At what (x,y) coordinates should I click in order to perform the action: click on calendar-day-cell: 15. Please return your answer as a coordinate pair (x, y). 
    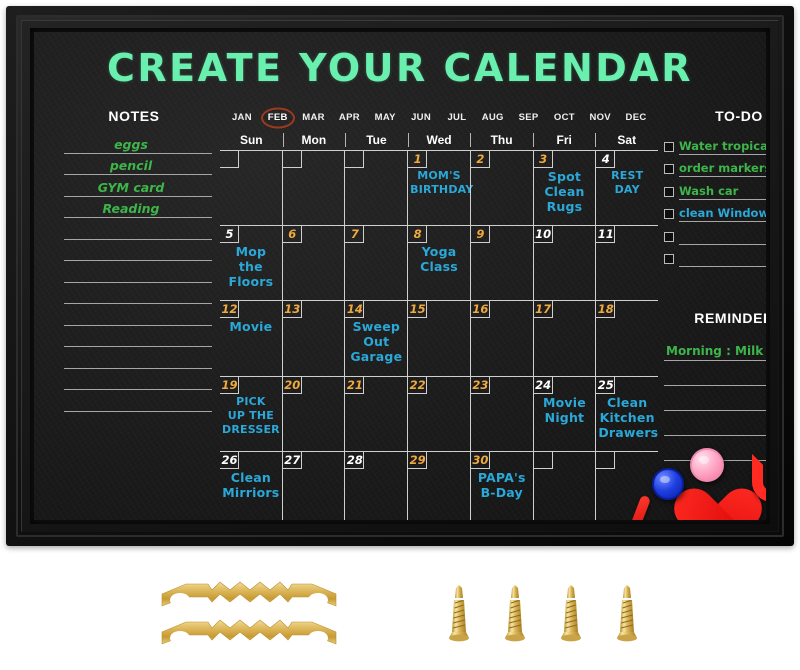
    Looking at the image, I should click on (438, 338).